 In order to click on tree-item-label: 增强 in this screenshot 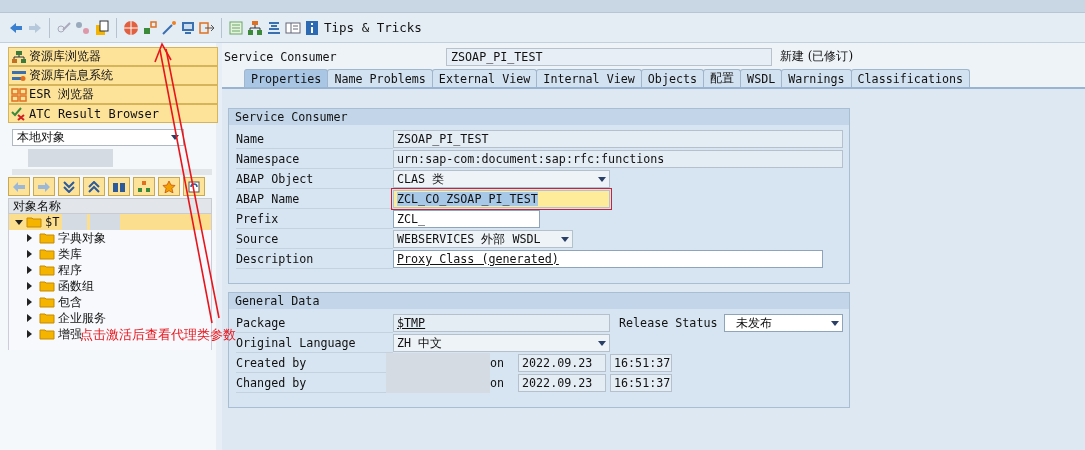, I will do `click(70, 334)`.